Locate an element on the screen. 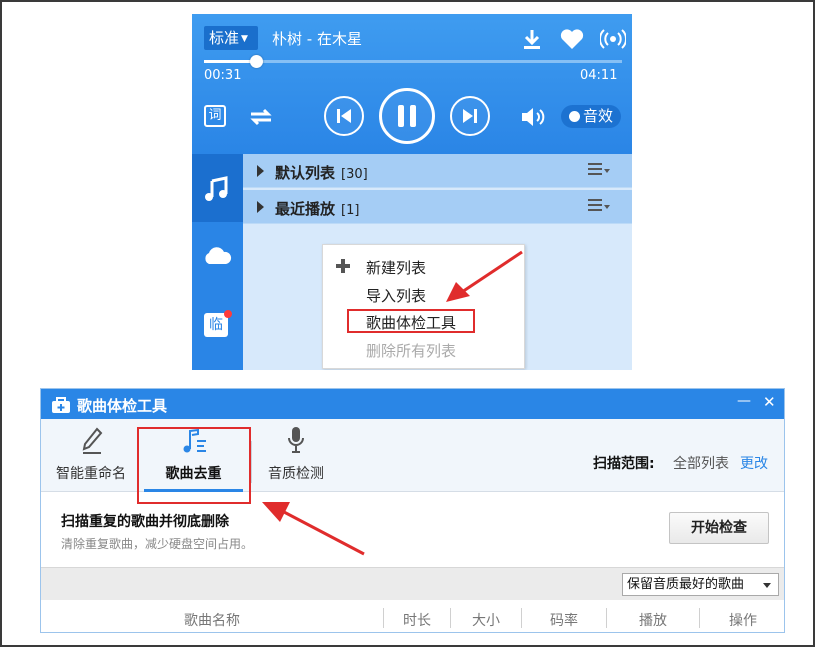  cloud-icon is located at coordinates (217, 255).